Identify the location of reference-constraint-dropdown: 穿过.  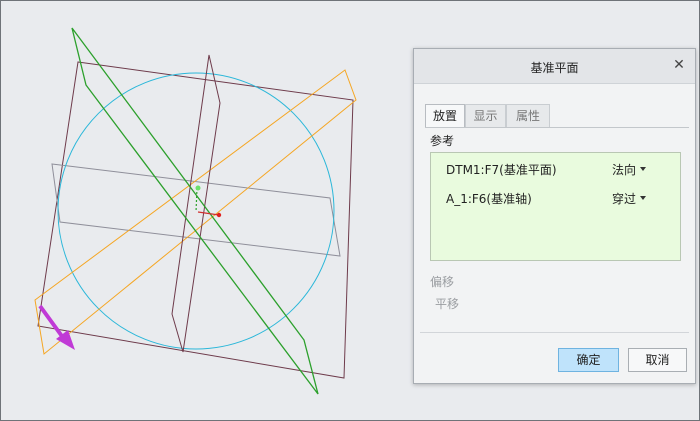
(629, 198).